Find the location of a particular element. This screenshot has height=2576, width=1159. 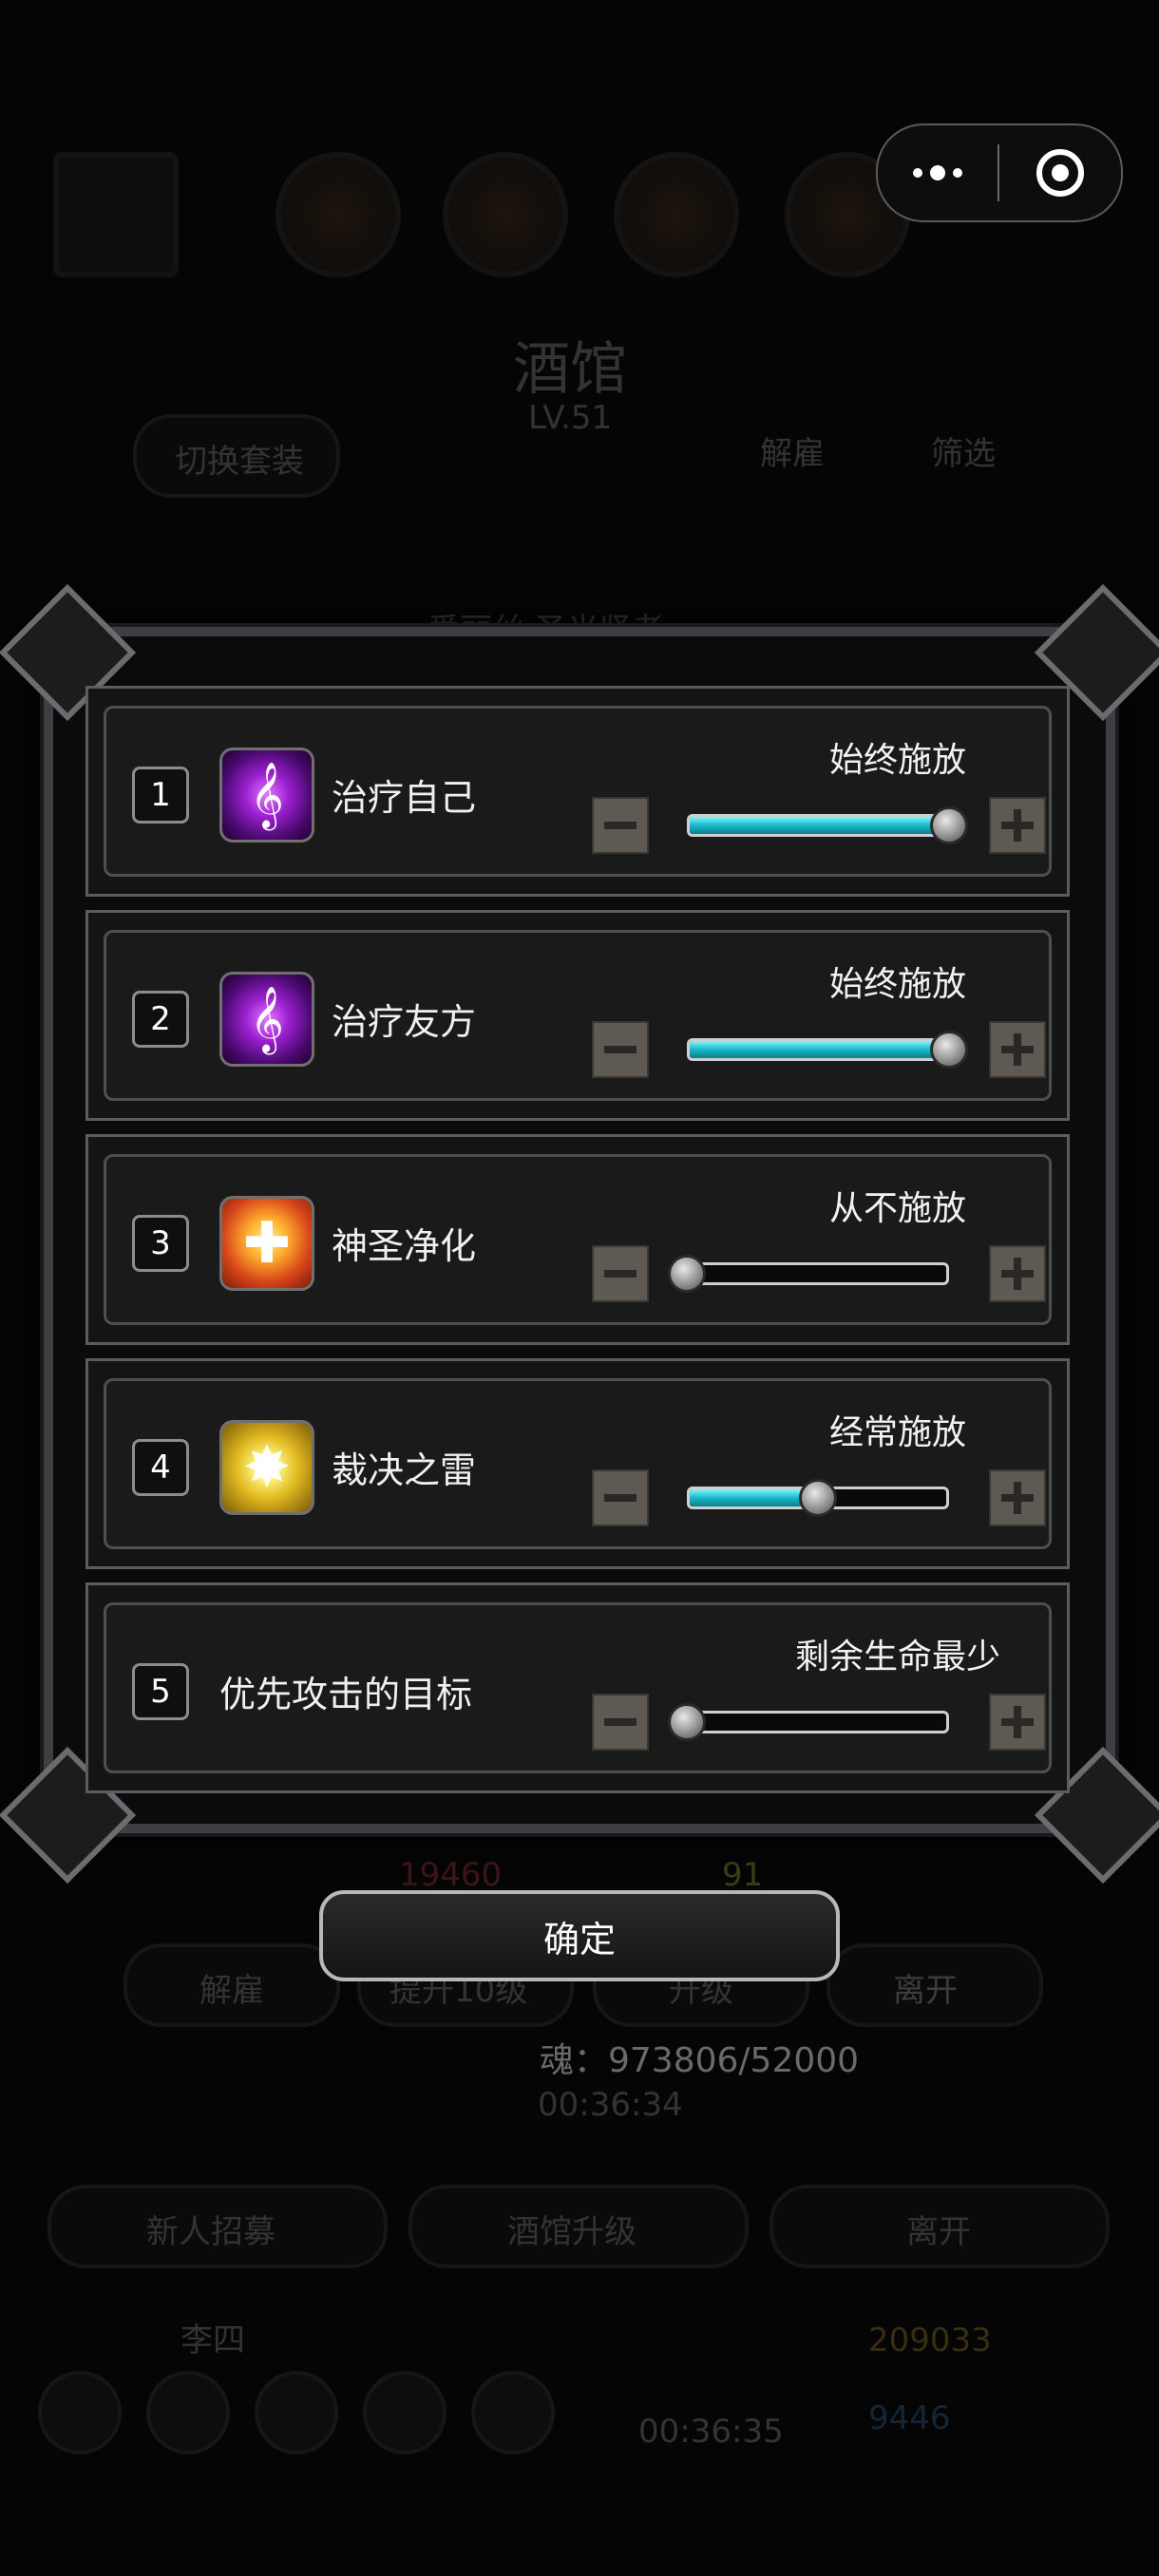

skill-name: 治疗友方 is located at coordinates (404, 1022).